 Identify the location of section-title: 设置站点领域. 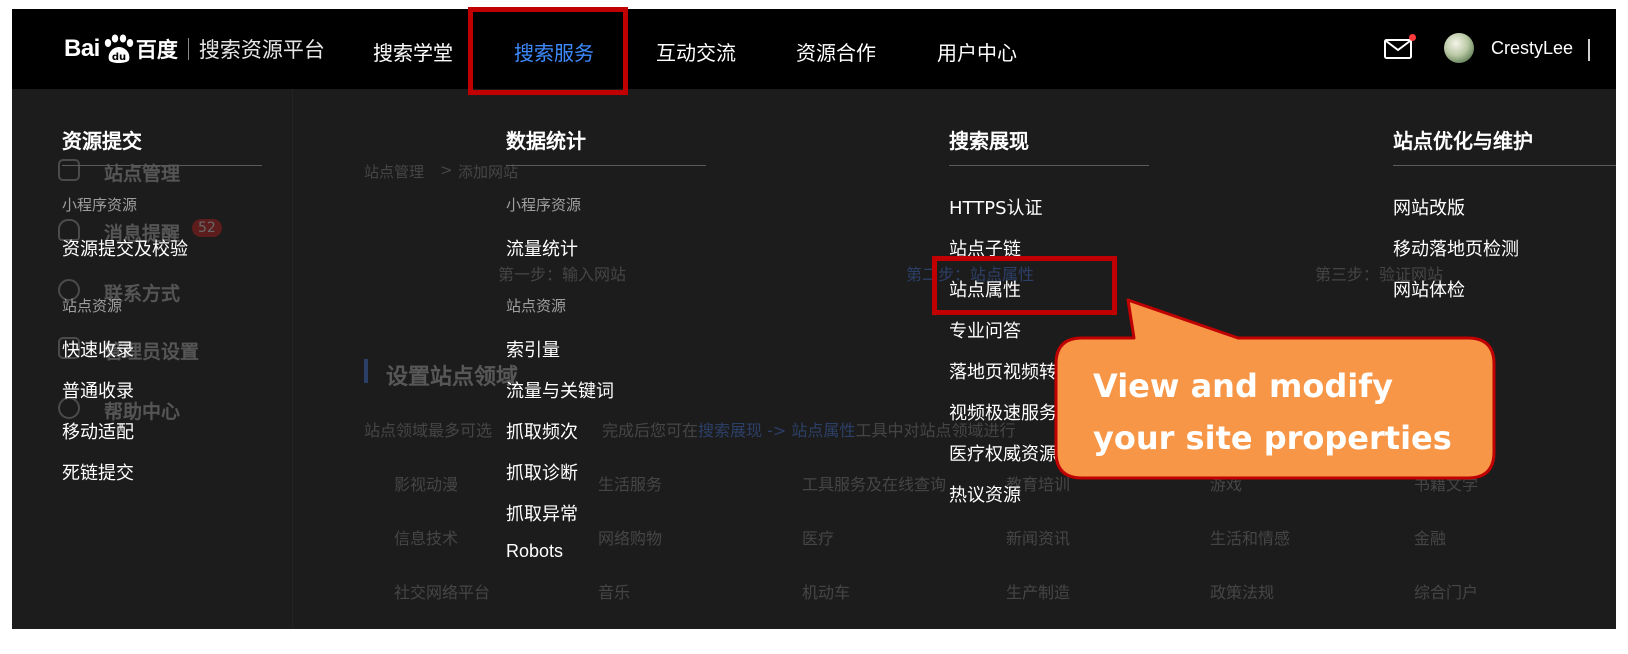
(452, 377).